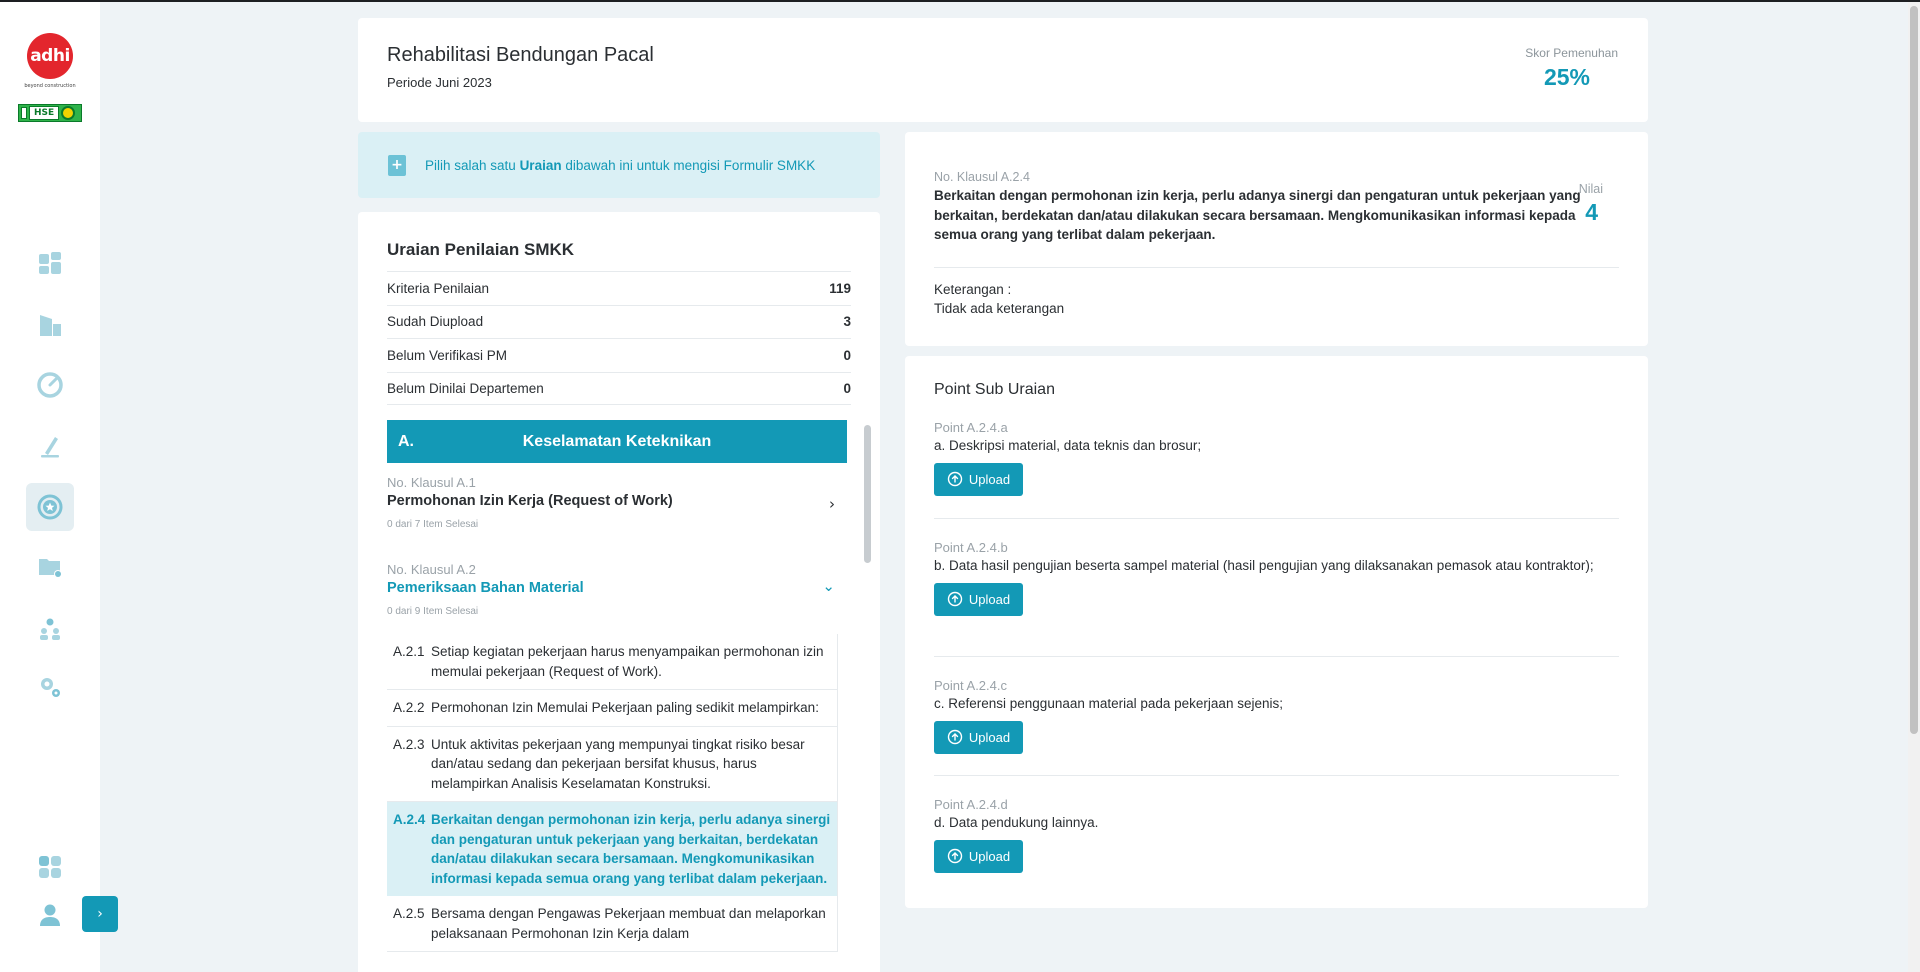  Describe the element at coordinates (867, 494) in the screenshot. I see `uraian-scrollbar` at that location.